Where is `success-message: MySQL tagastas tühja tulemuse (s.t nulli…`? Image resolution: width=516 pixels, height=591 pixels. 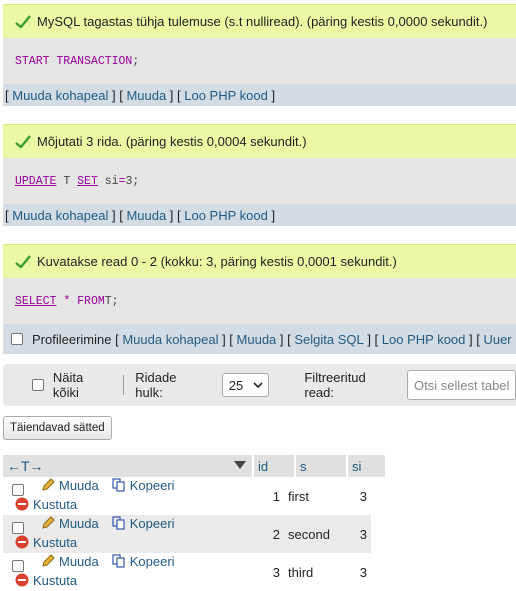
success-message: MySQL tagastas tühja tulemuse (s.t nulli… is located at coordinates (259, 21).